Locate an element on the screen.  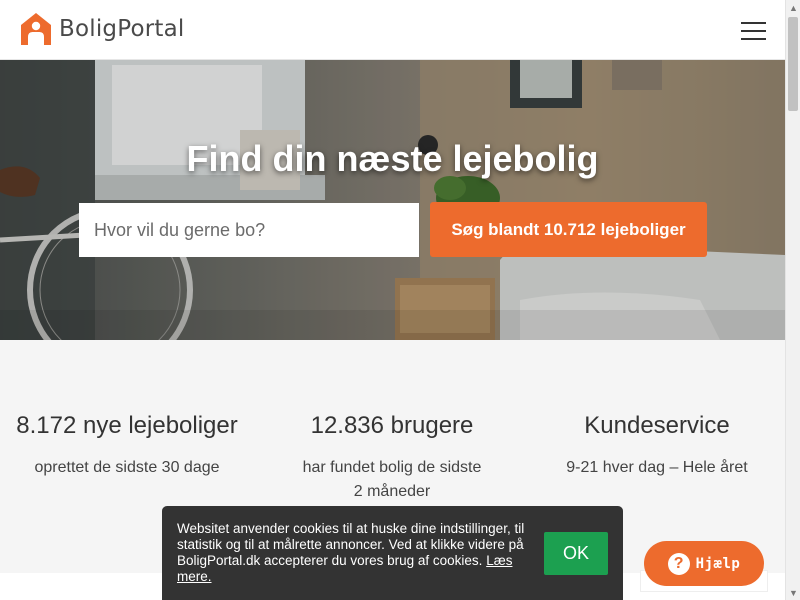
scrollbar-thumb is located at coordinates (793, 64).